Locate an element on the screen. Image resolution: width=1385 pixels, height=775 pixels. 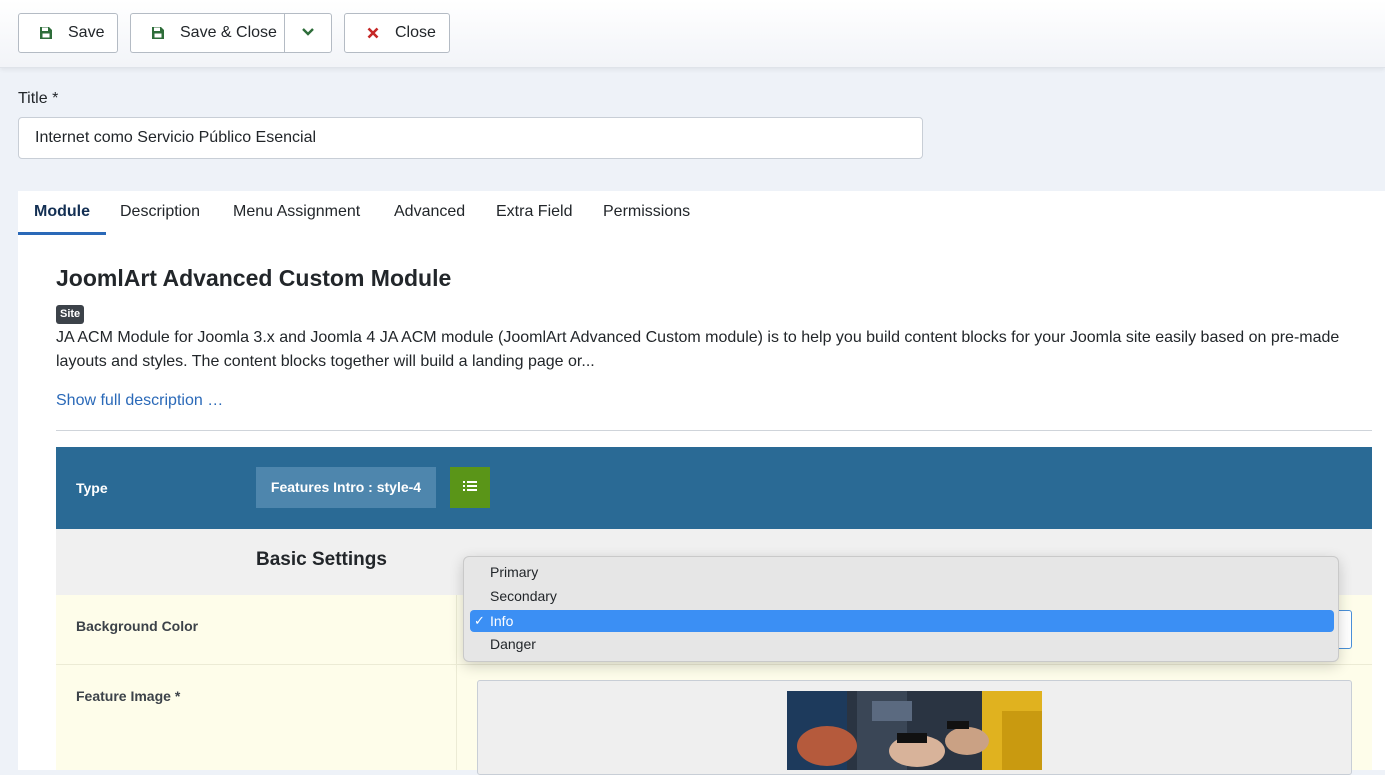
save-close-label: Save & Close is located at coordinates (228, 32).